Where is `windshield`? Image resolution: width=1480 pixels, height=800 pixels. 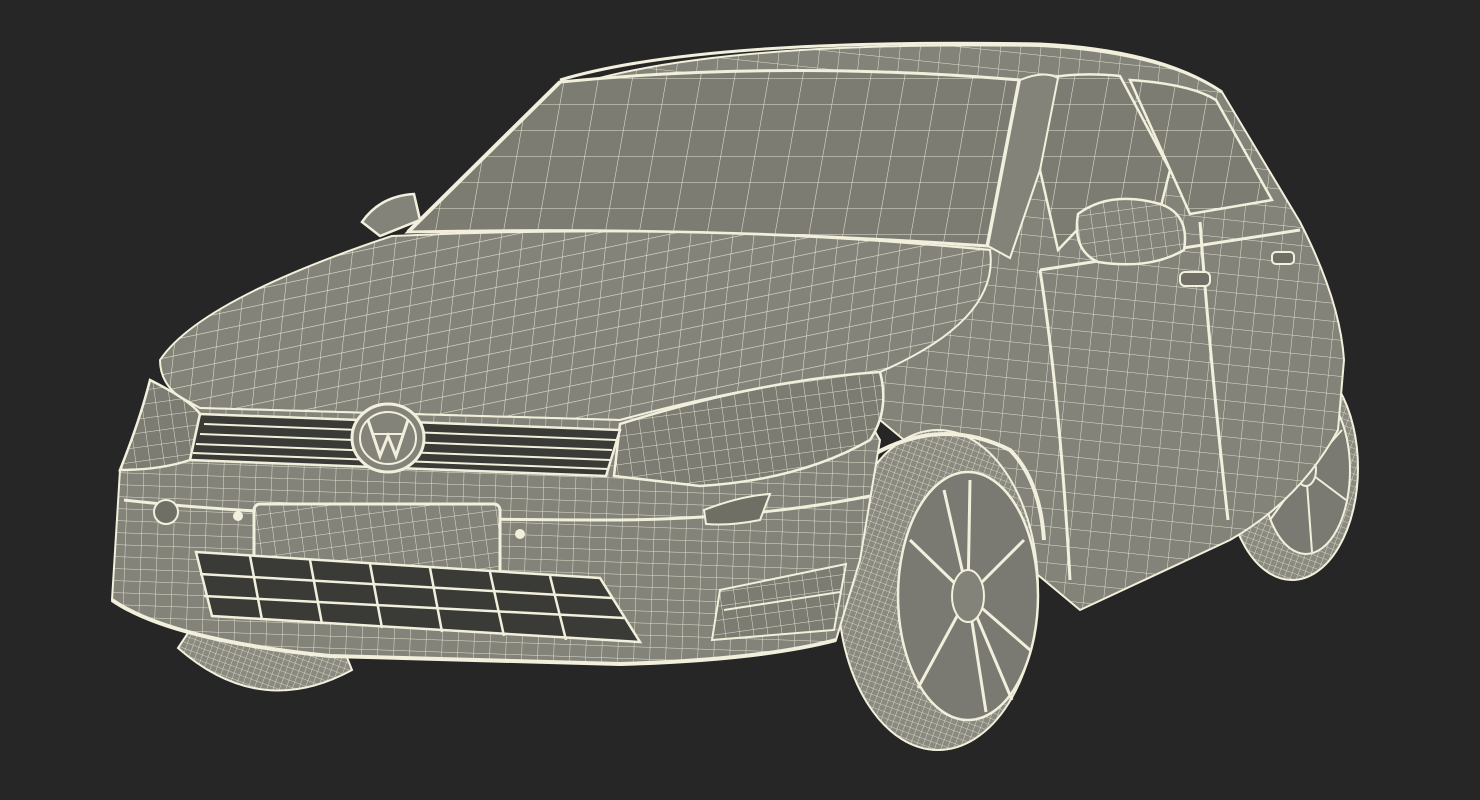
windshield is located at coordinates (713, 158).